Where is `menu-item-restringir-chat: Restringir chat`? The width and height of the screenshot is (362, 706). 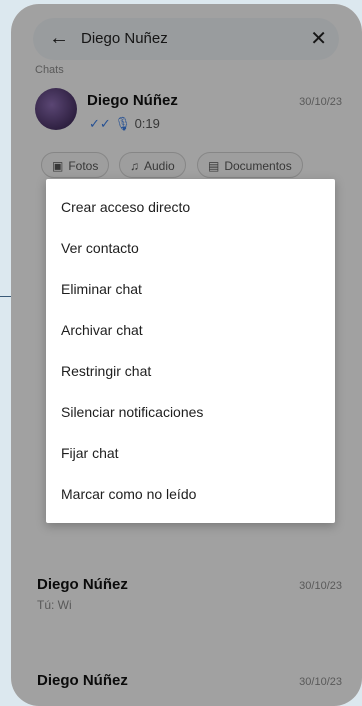
menu-item-restringir-chat: Restringir chat is located at coordinates (190, 371).